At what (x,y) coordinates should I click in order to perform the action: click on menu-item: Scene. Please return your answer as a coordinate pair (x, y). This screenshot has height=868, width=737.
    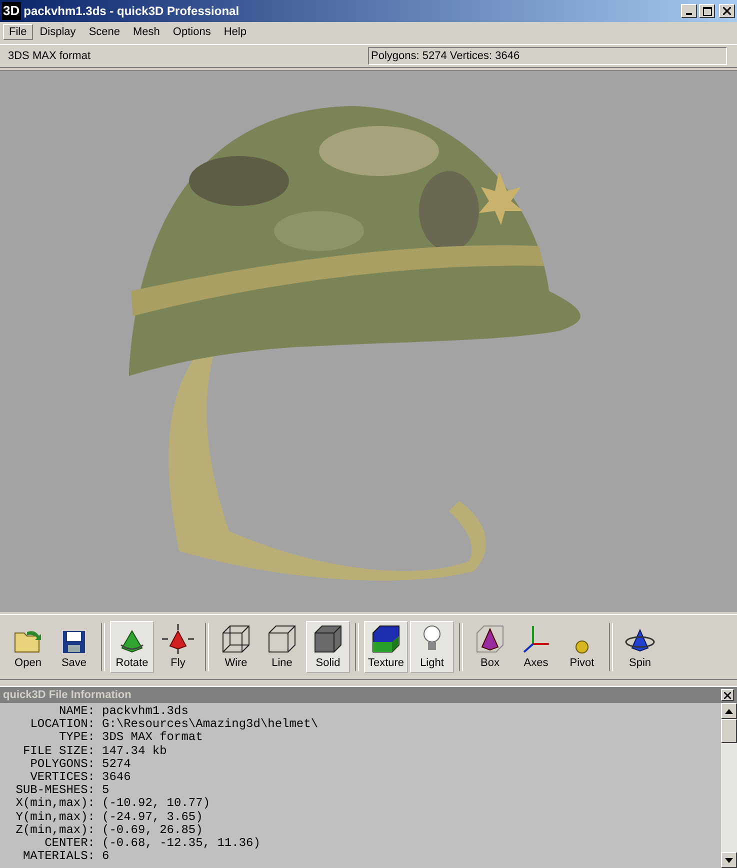
    Looking at the image, I should click on (104, 32).